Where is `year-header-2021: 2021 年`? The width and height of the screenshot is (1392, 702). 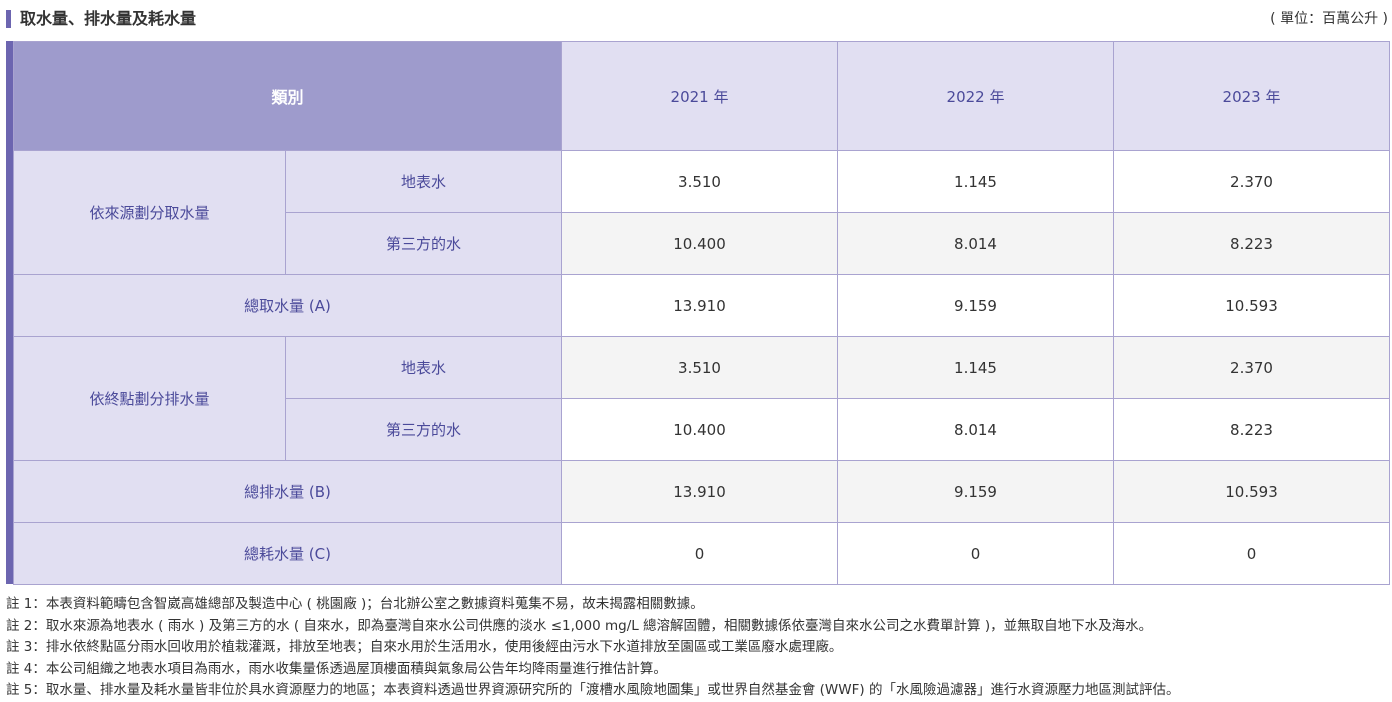 year-header-2021: 2021 年 is located at coordinates (700, 96).